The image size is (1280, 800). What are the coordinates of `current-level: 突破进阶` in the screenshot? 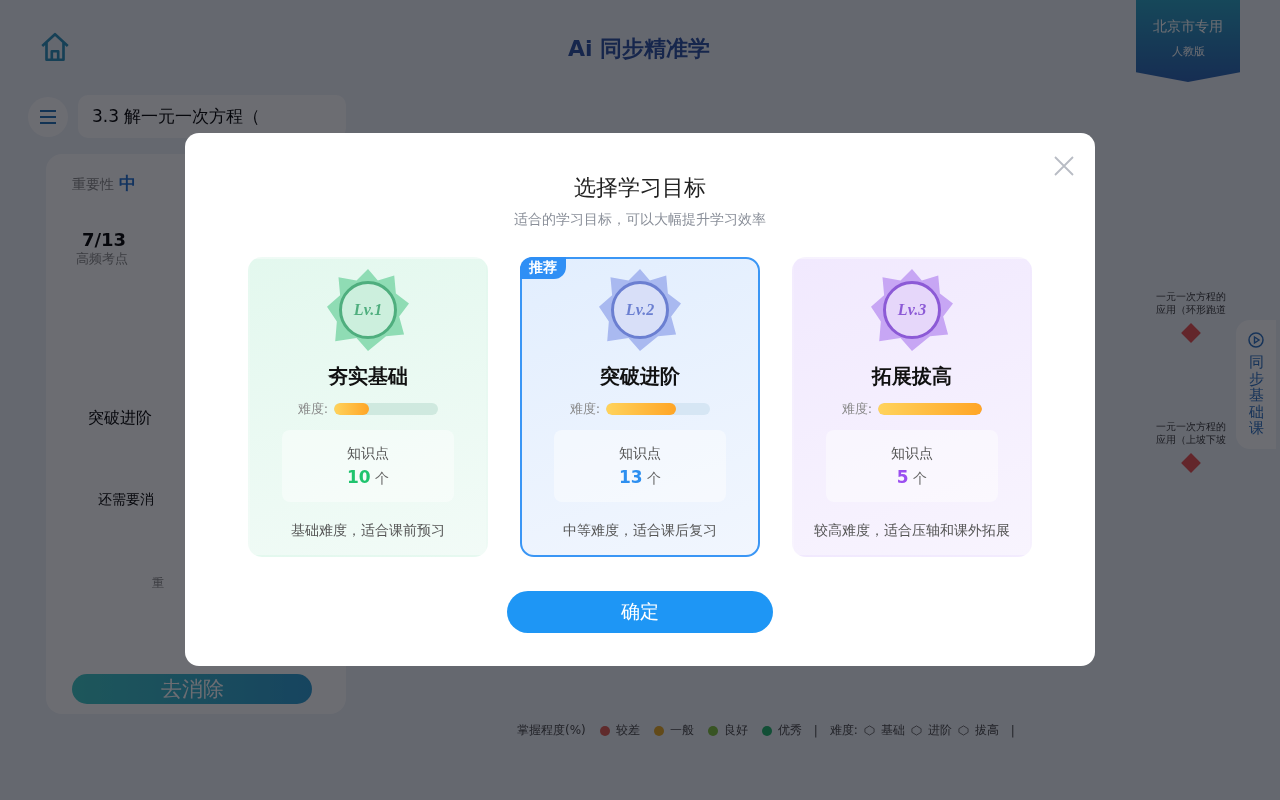 It's located at (120, 418).